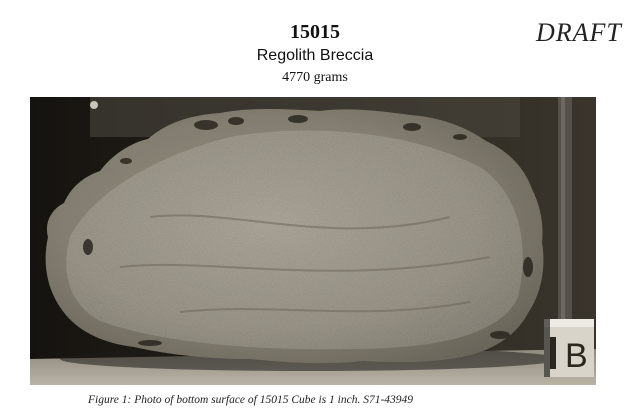 The height and width of the screenshot is (415, 630). Describe the element at coordinates (315, 77) in the screenshot. I see `sample-mass: 4770 grams` at that location.